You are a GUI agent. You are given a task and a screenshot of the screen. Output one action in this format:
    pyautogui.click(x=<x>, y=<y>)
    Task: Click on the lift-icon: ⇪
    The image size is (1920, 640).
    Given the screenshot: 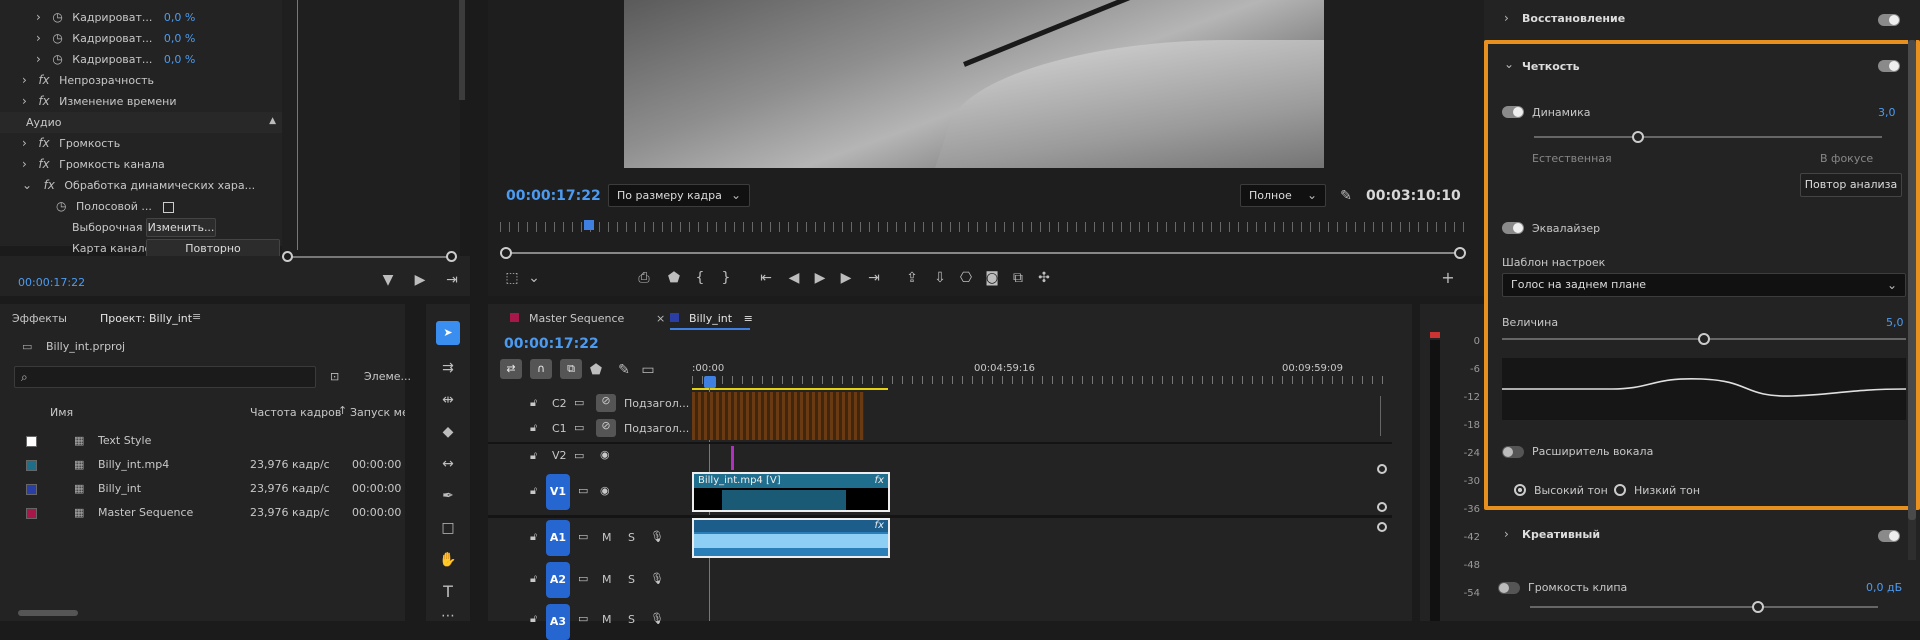 What is the action you would take?
    pyautogui.click(x=912, y=278)
    